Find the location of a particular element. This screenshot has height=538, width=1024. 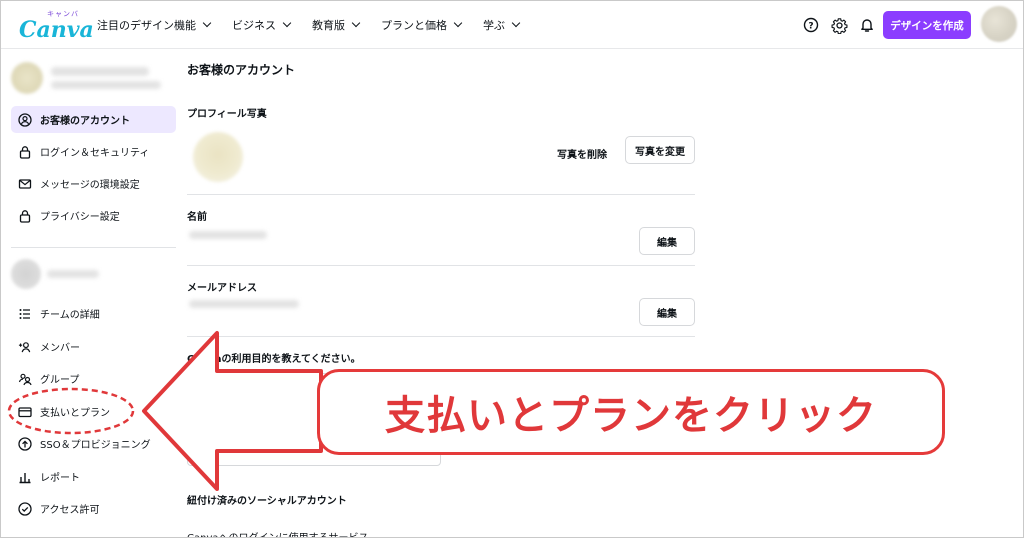

header-icons: ? is located at coordinates (843, 25).